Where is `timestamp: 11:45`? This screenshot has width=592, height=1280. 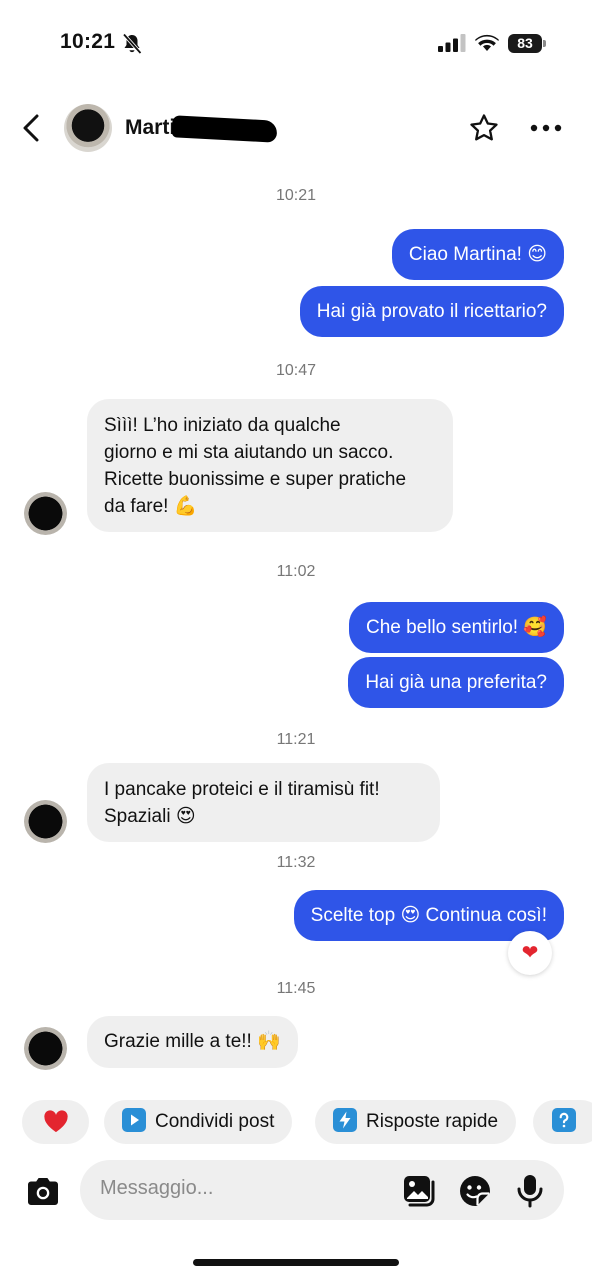 timestamp: 11:45 is located at coordinates (296, 988).